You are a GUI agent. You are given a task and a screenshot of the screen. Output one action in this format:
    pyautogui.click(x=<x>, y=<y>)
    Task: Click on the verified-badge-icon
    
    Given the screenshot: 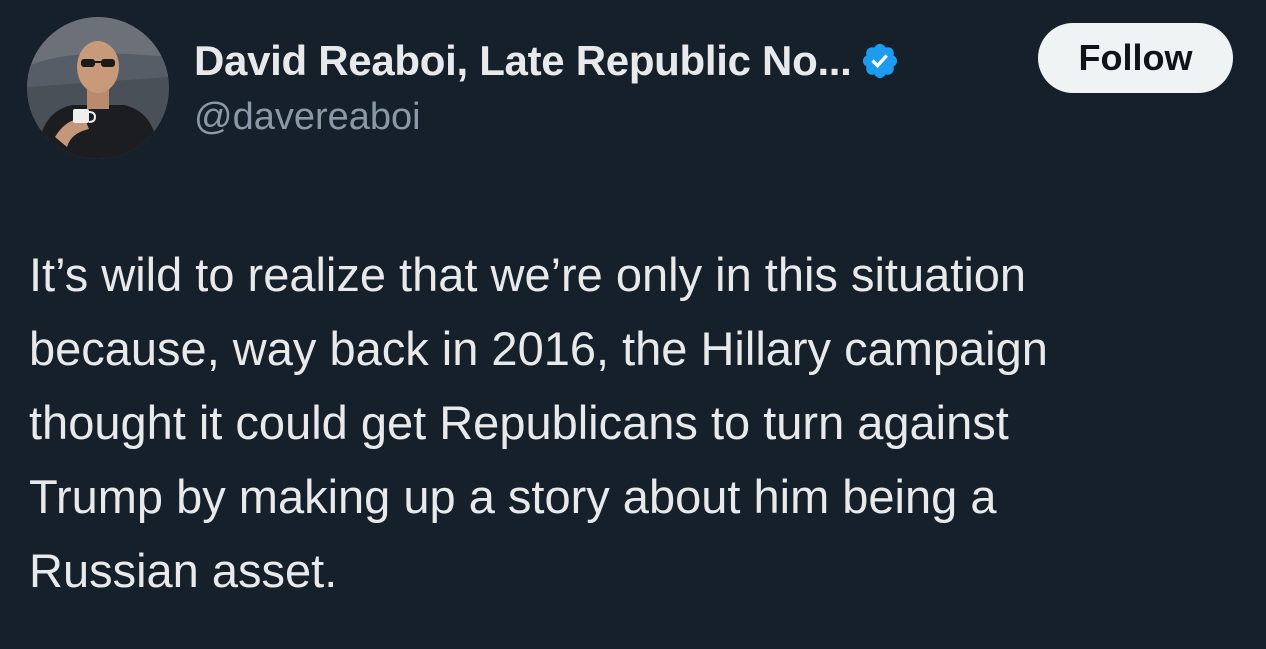 What is the action you would take?
    pyautogui.click(x=880, y=61)
    